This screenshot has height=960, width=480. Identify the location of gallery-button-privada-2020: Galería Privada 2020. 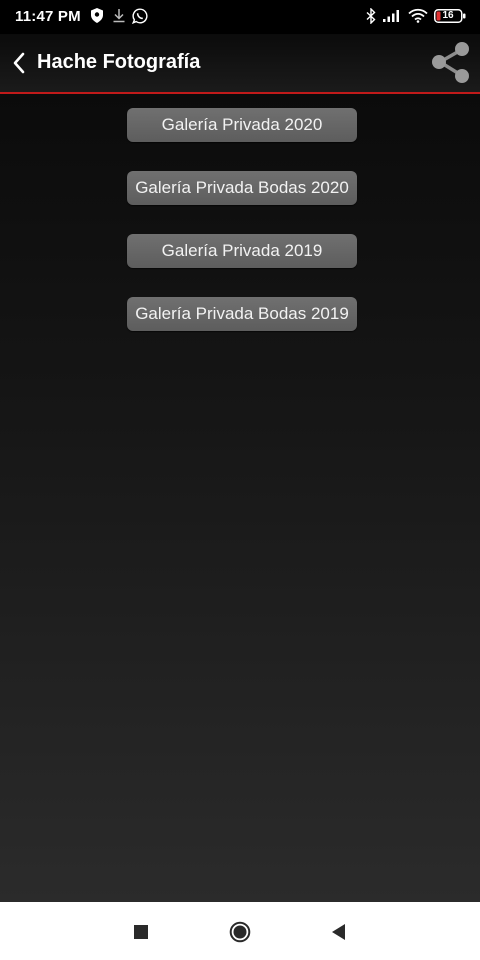
(242, 125).